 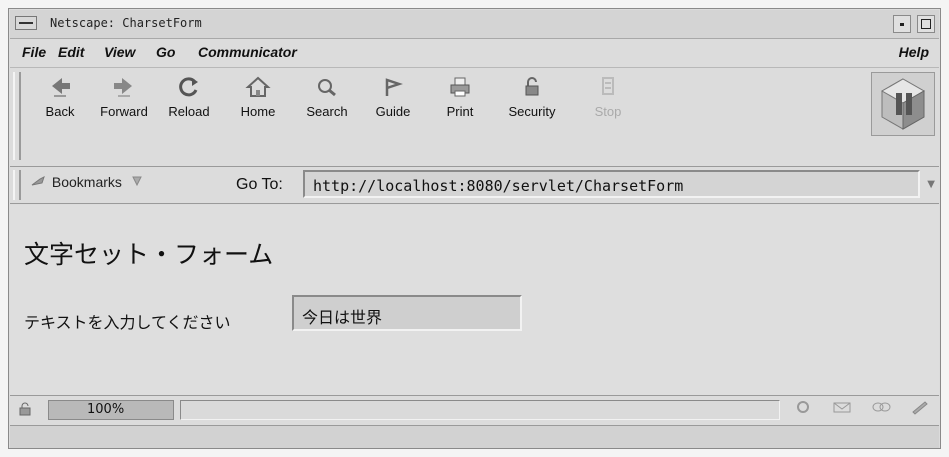 I want to click on bookmarks-label: Bookmarks, so click(x=86, y=182).